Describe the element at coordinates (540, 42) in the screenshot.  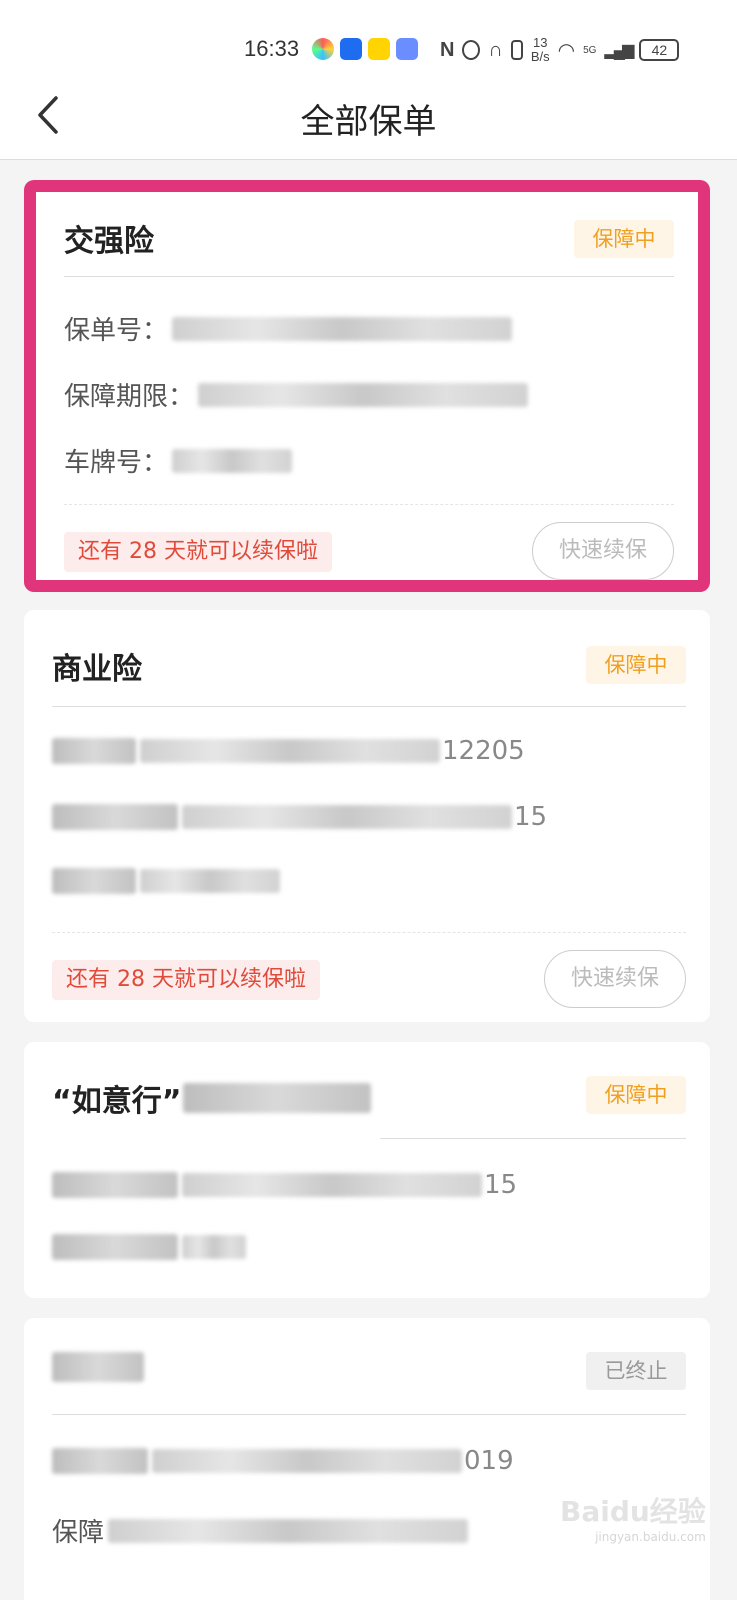
I see `net-speed-value: 13` at that location.